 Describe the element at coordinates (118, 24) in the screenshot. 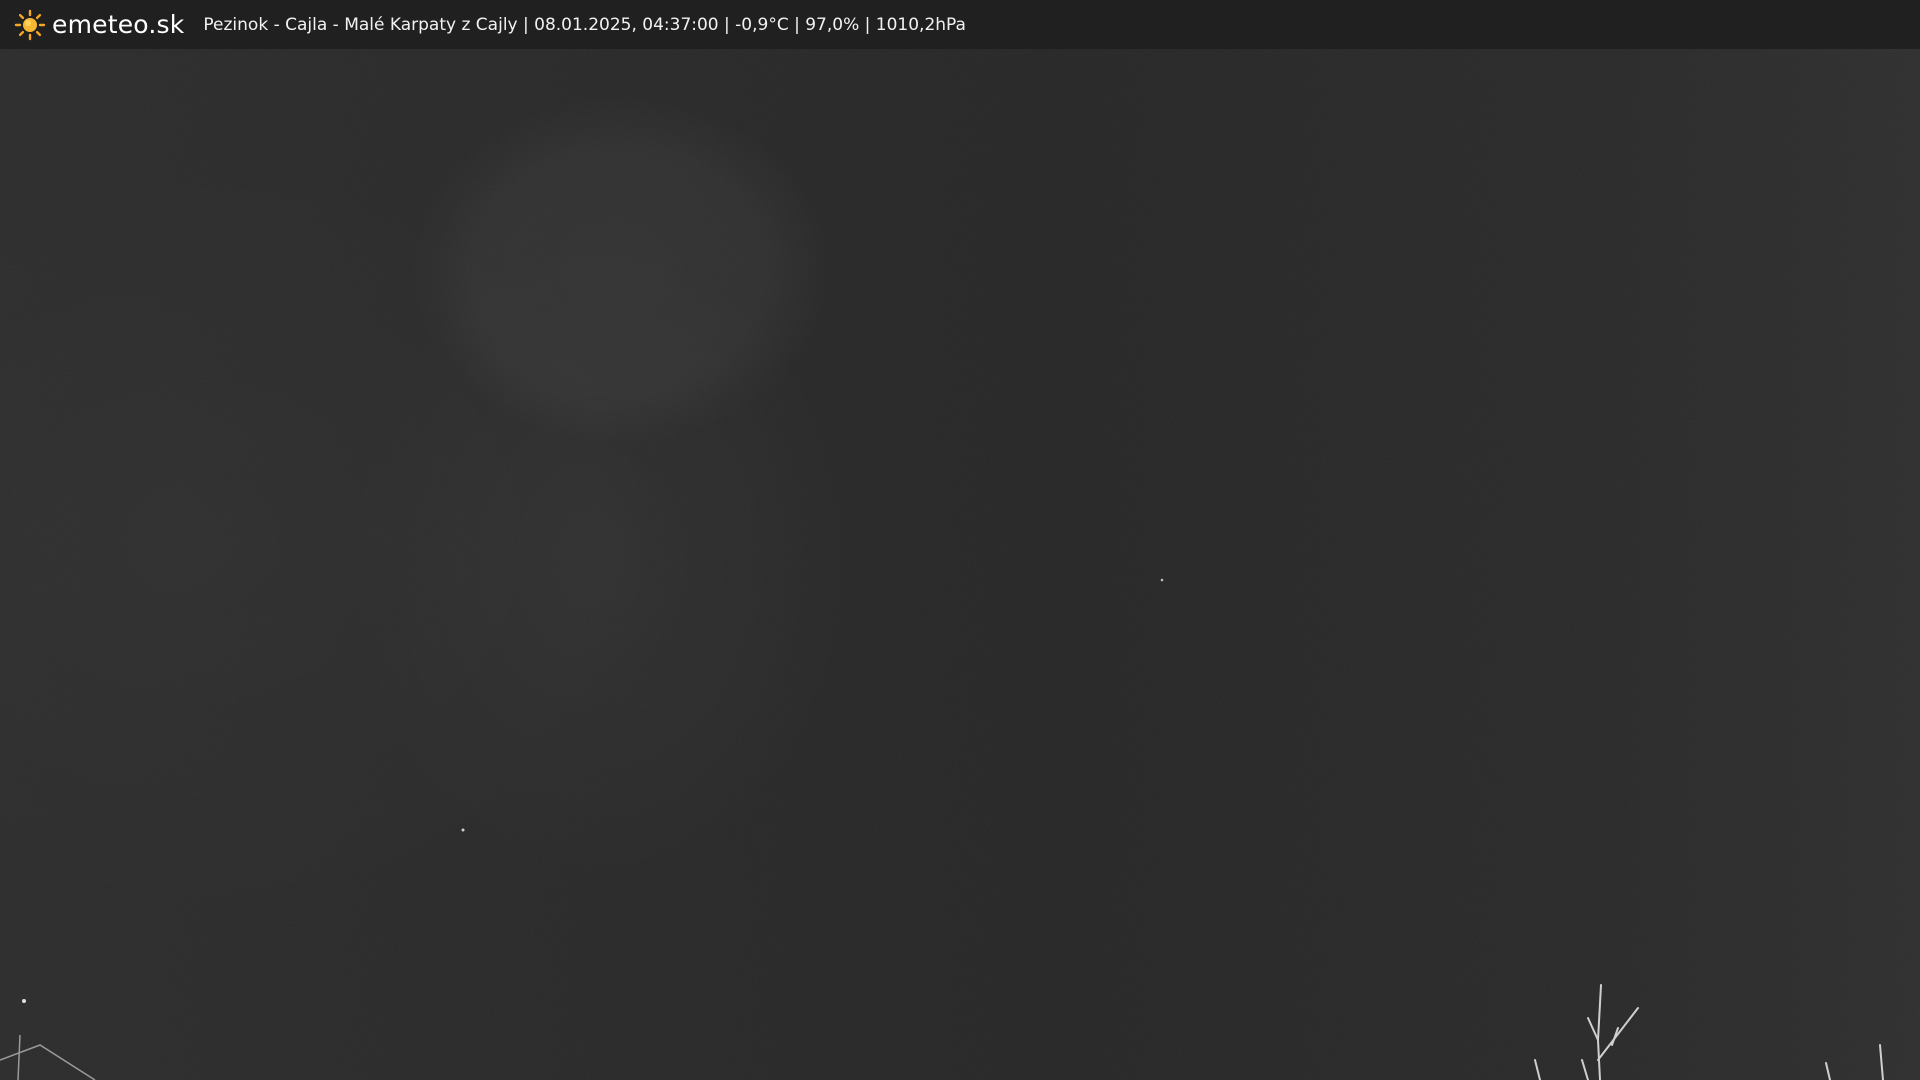

I see `logo-text: emeteo.sk` at that location.